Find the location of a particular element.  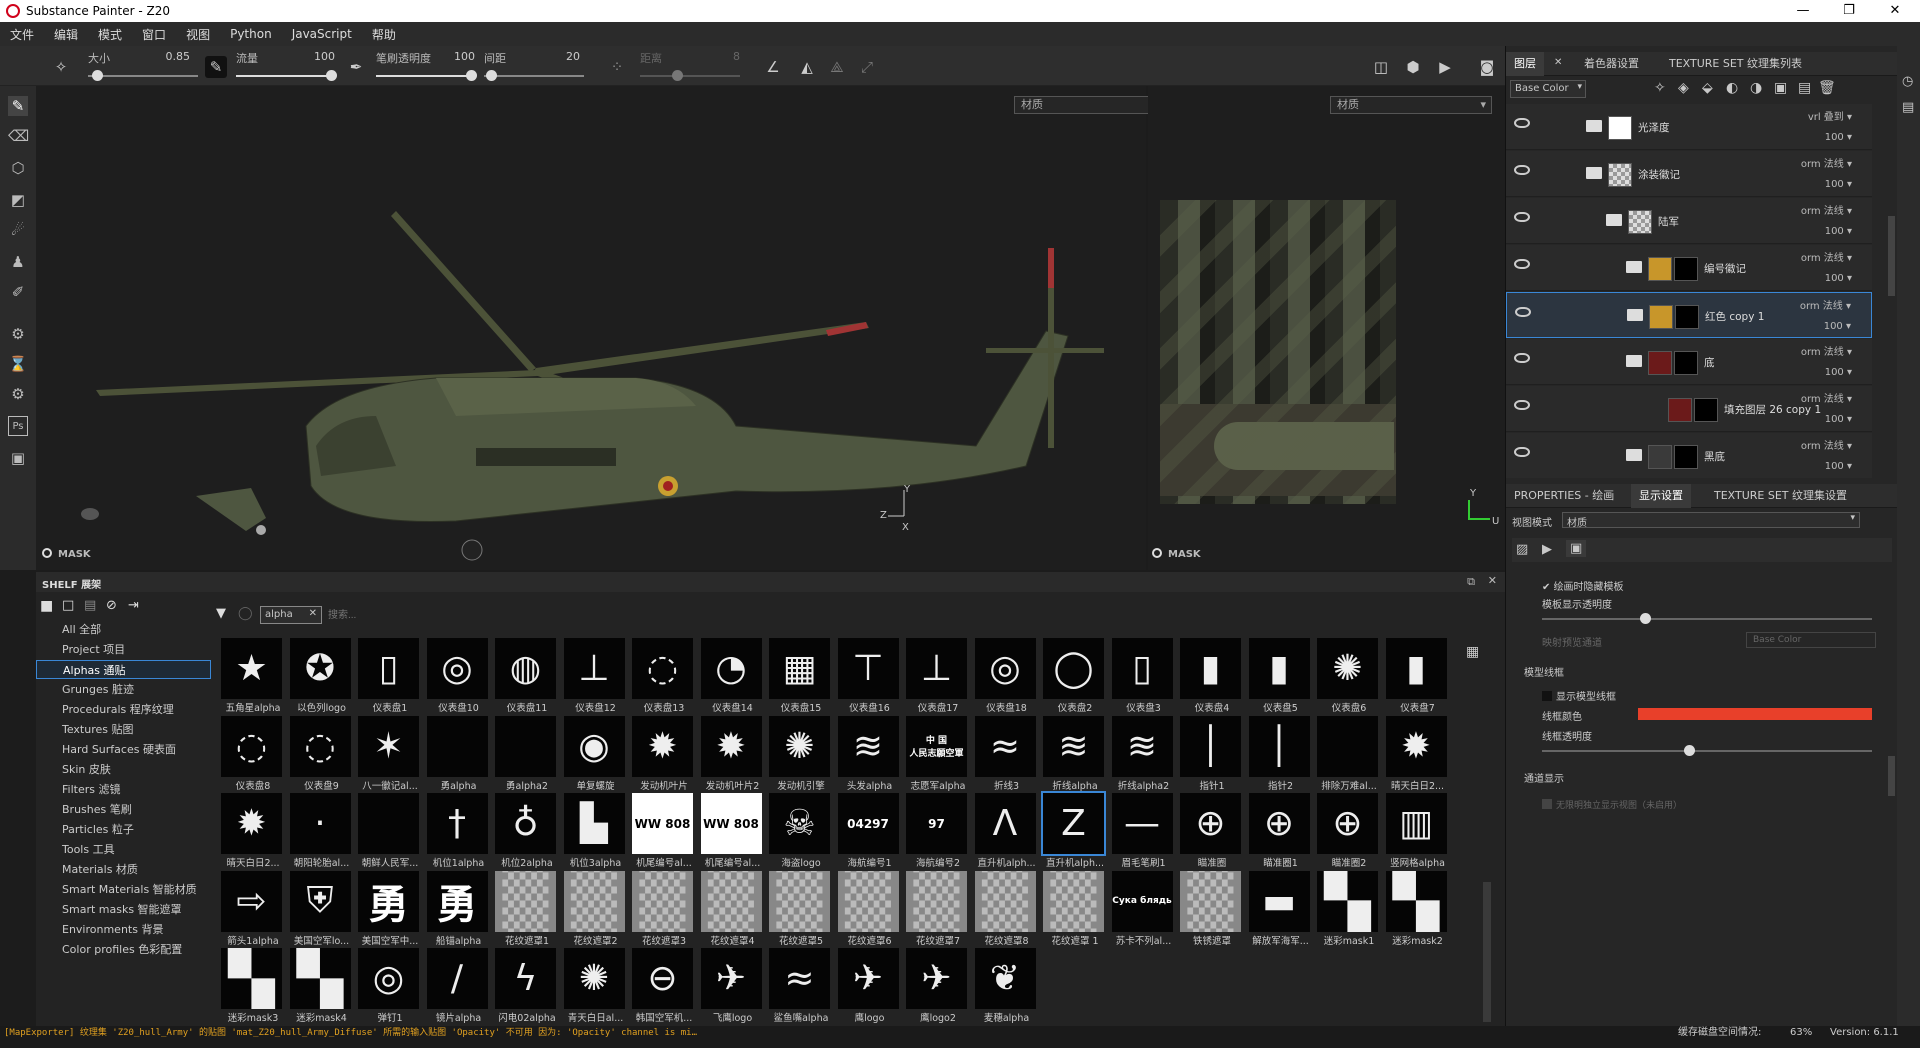

mask-toggle-3d: MASK is located at coordinates (66, 554).